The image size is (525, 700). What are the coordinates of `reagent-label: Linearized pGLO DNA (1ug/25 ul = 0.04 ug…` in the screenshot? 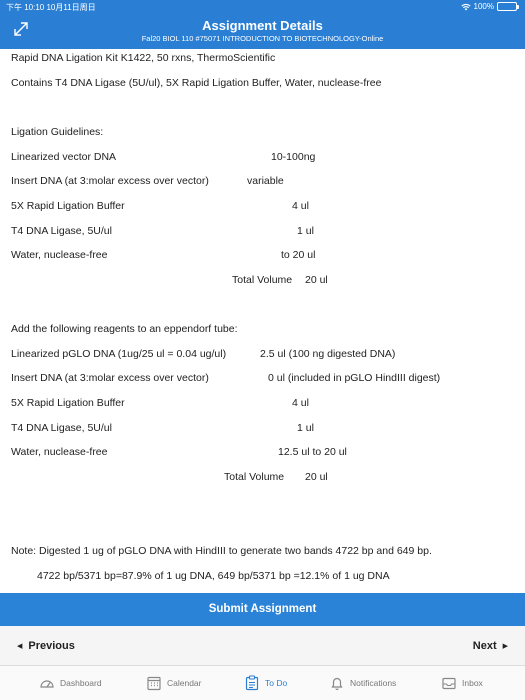 It's located at (119, 354).